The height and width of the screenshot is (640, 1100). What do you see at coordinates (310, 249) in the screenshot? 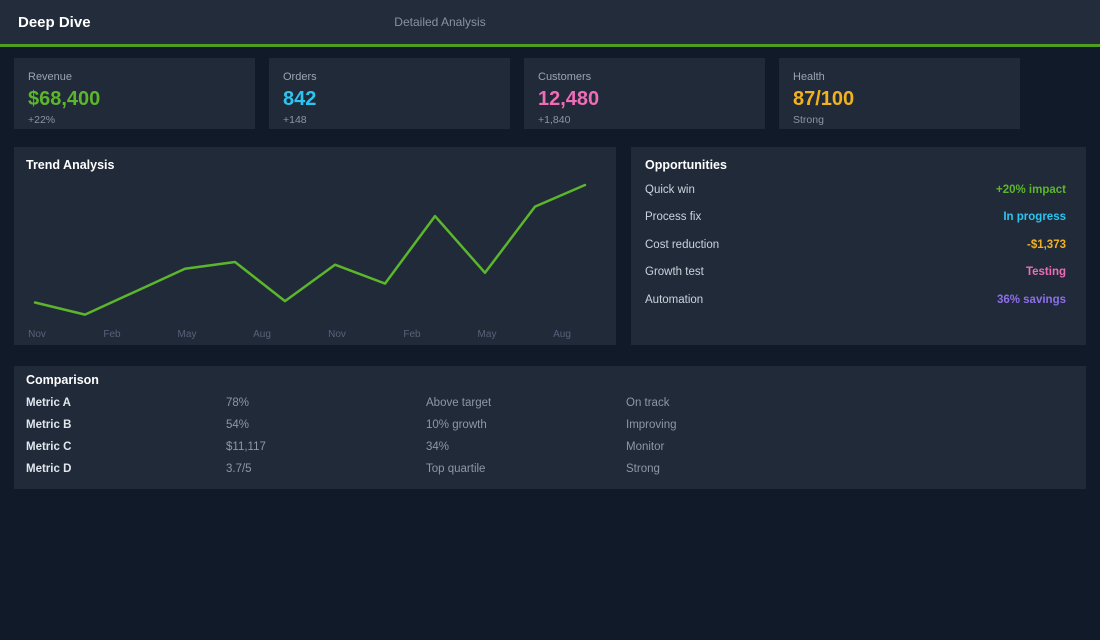
I see `trend-line` at bounding box center [310, 249].